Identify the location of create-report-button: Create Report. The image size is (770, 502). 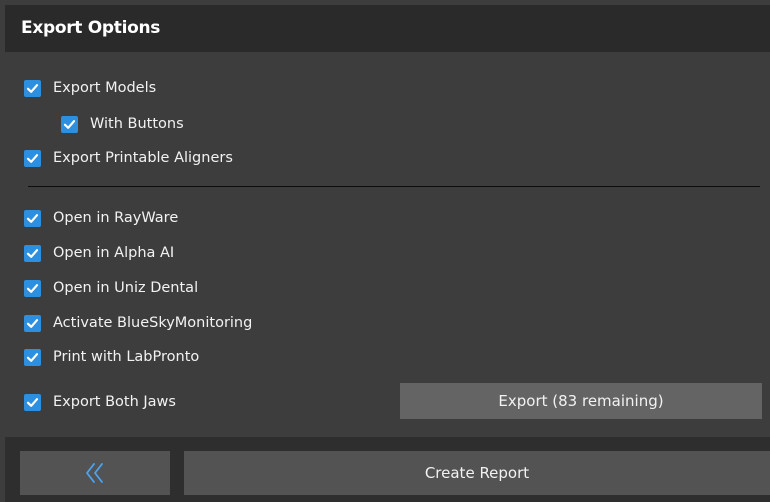
(477, 473).